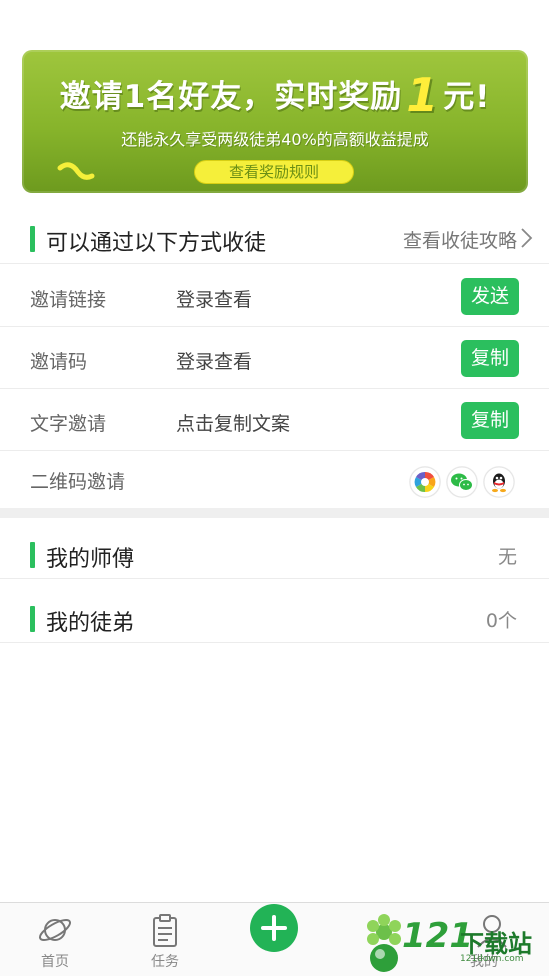 The image size is (549, 976). I want to click on tab-home-label: 首页, so click(55, 962).